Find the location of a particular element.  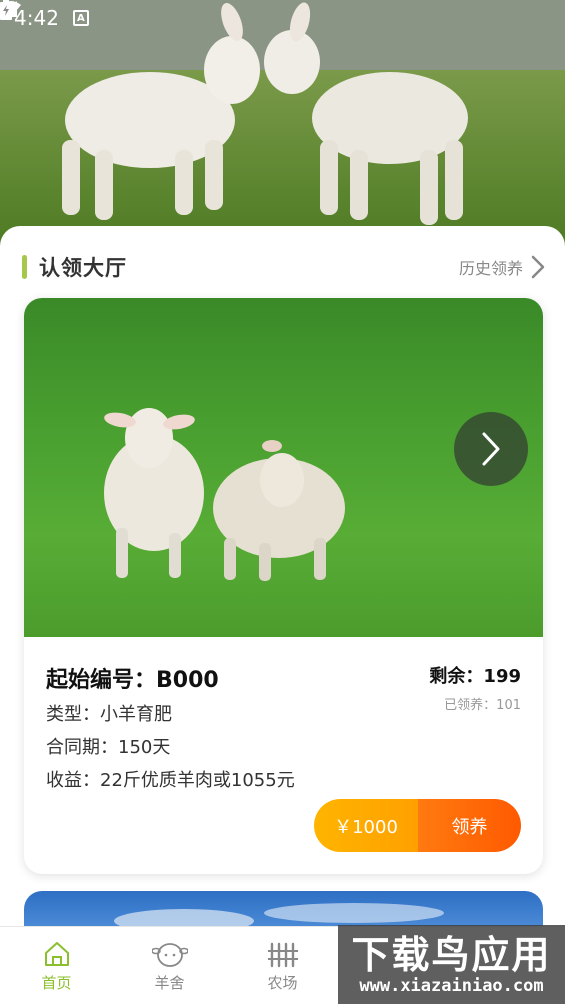

type-text: 类型：小羊育肥 is located at coordinates (109, 714).